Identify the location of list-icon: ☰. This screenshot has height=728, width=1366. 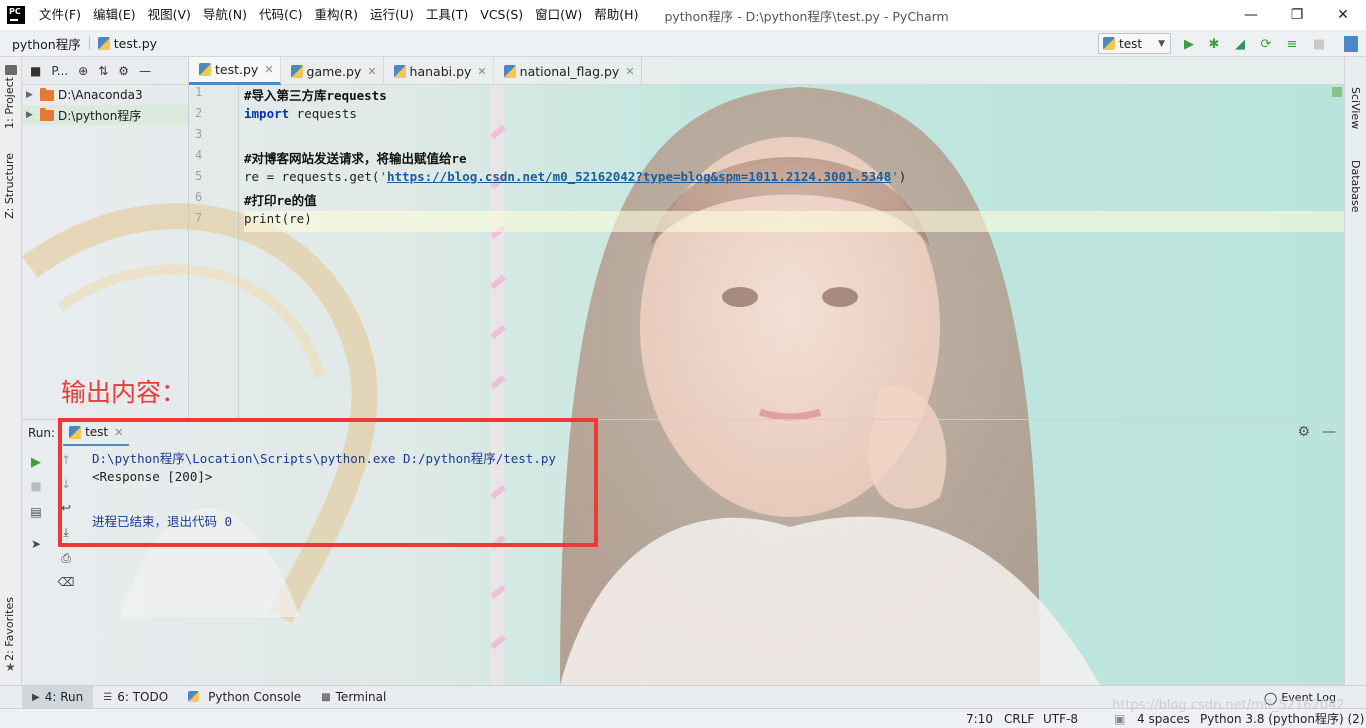
(108, 697).